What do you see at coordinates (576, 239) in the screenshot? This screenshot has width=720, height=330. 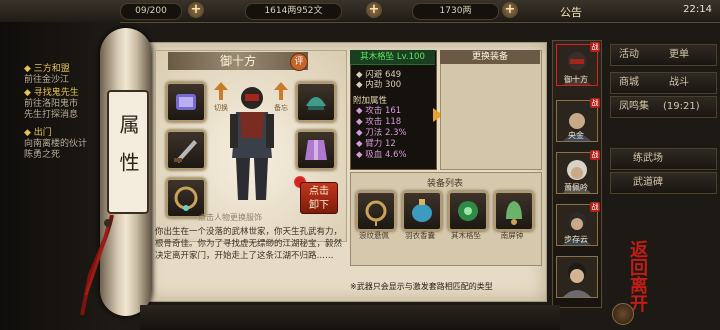 I see `party-member-name: 步存云` at bounding box center [576, 239].